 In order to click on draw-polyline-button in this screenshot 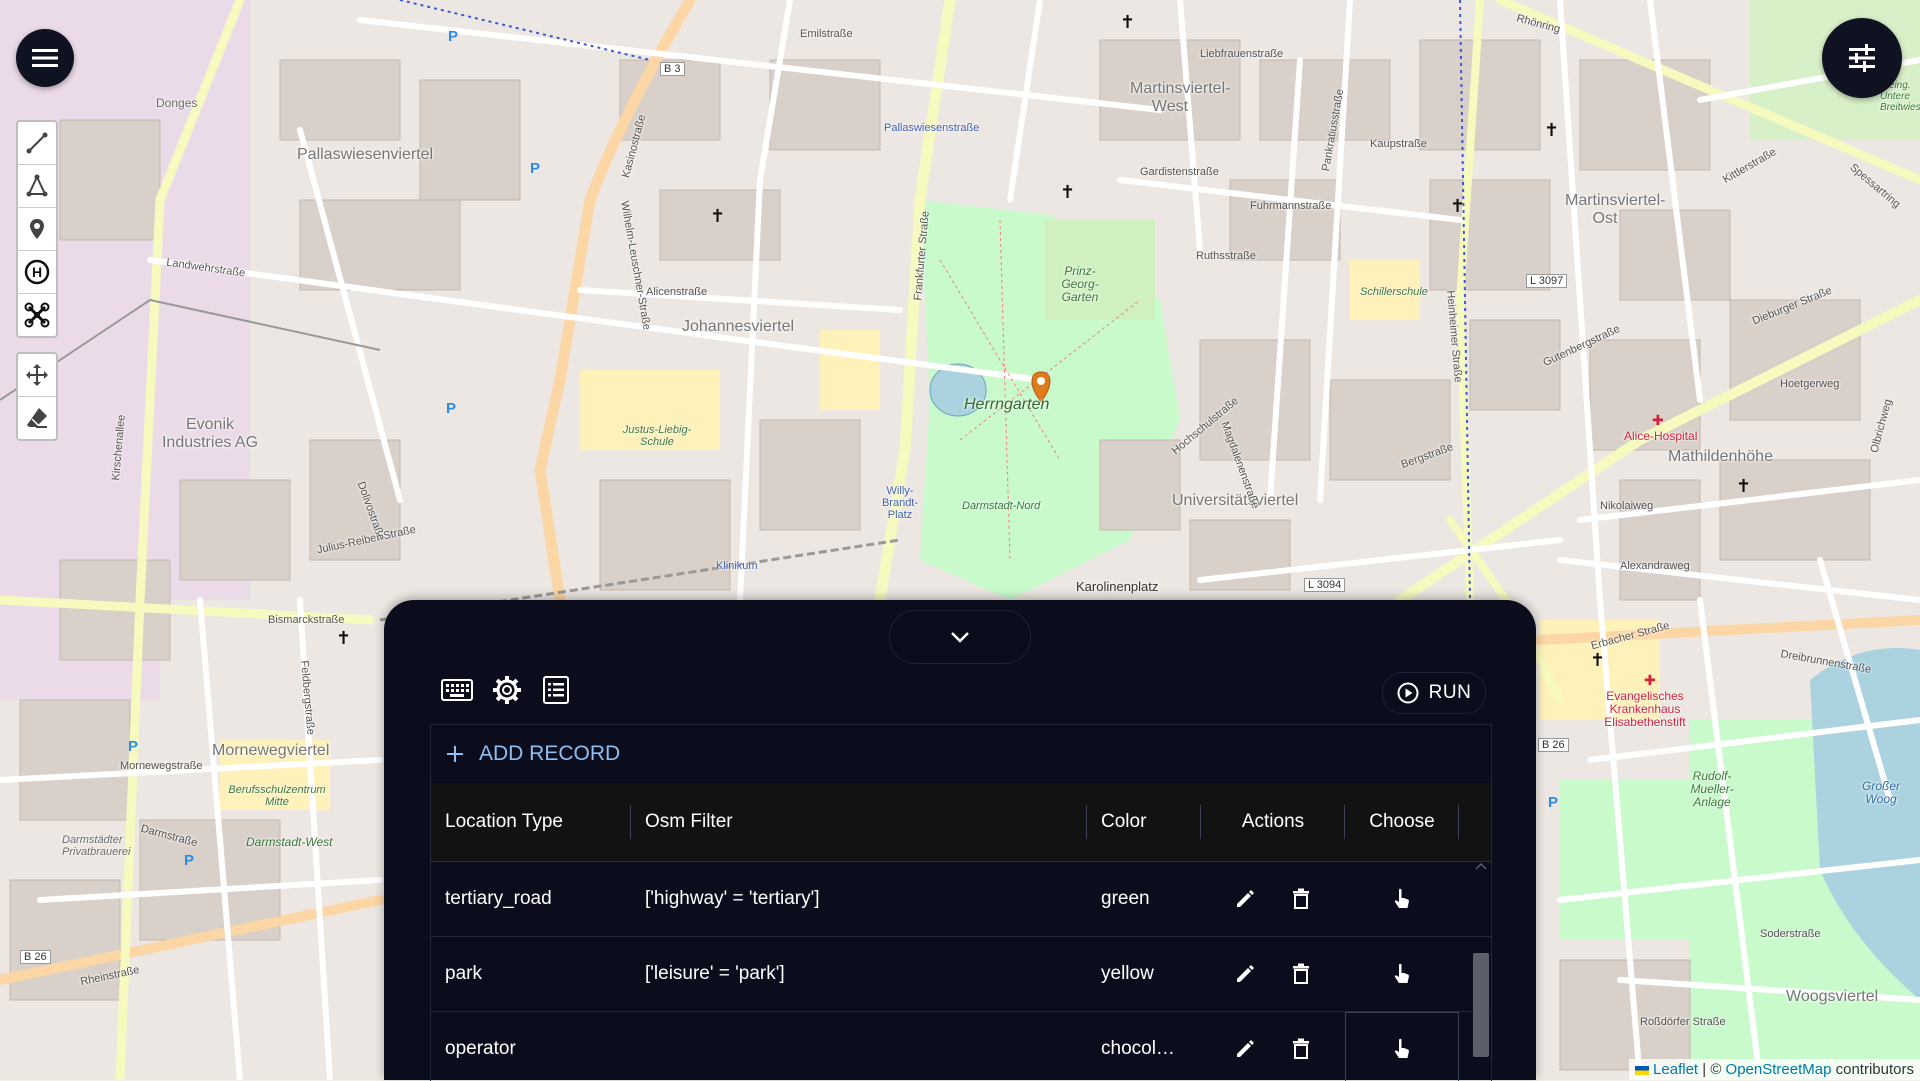, I will do `click(37, 143)`.